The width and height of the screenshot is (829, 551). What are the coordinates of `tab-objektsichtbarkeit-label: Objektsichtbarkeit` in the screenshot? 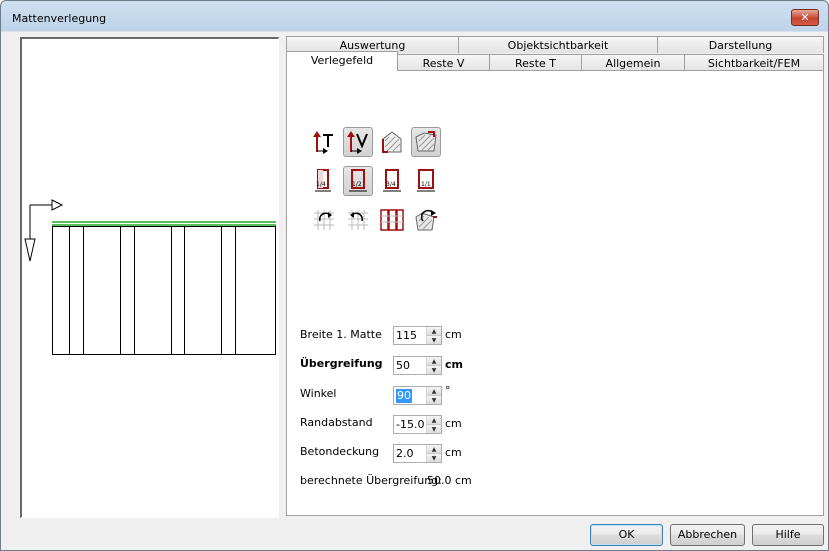 It's located at (558, 45).